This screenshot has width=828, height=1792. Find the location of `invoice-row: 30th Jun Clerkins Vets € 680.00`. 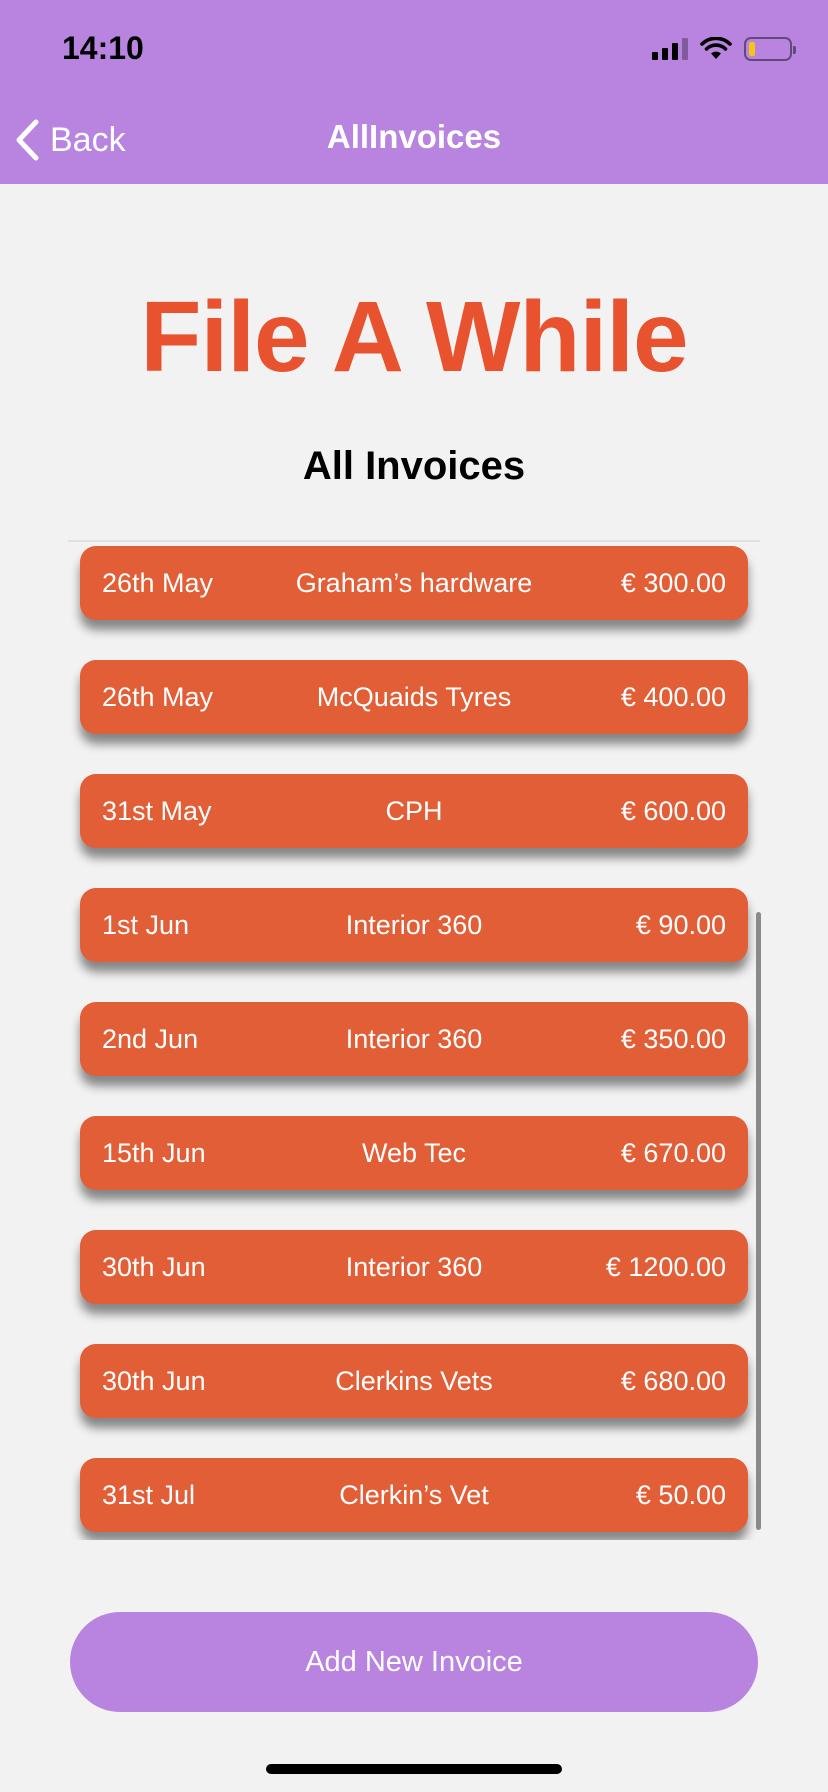

invoice-row: 30th Jun Clerkins Vets € 680.00 is located at coordinates (414, 1381).